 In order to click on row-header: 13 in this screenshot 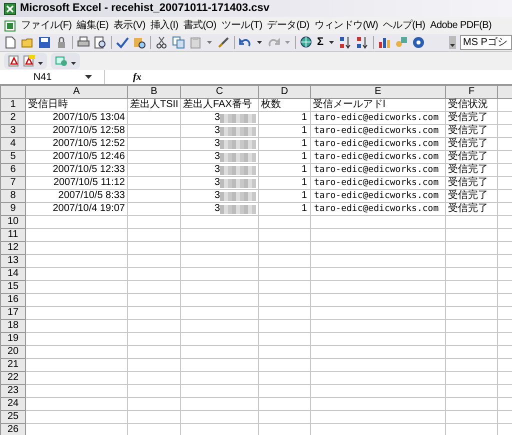, I will do `click(13, 261)`.